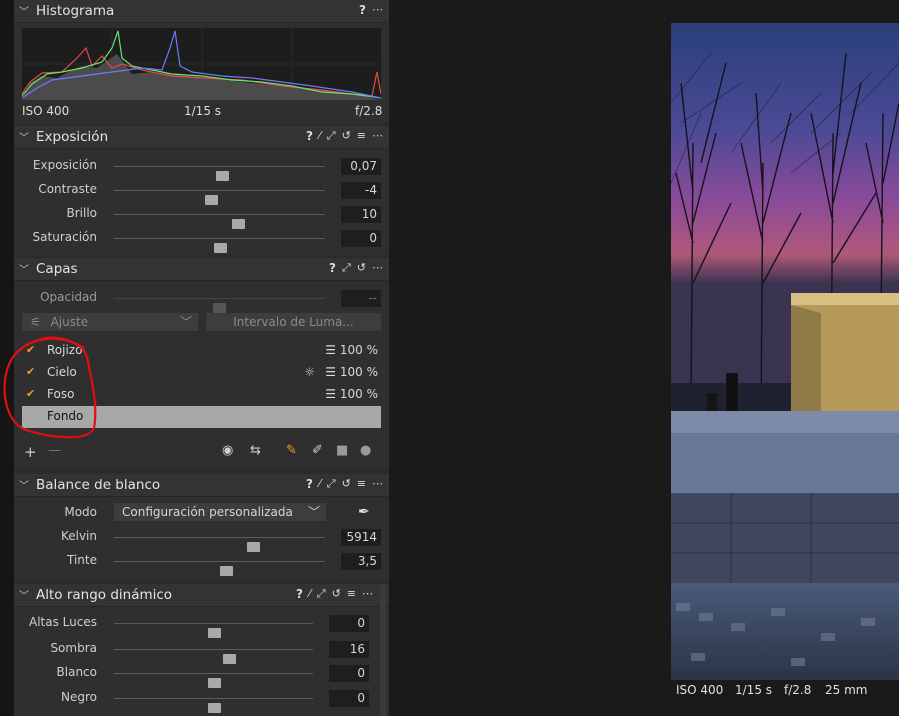  I want to click on section-title: Capas, so click(57, 269).